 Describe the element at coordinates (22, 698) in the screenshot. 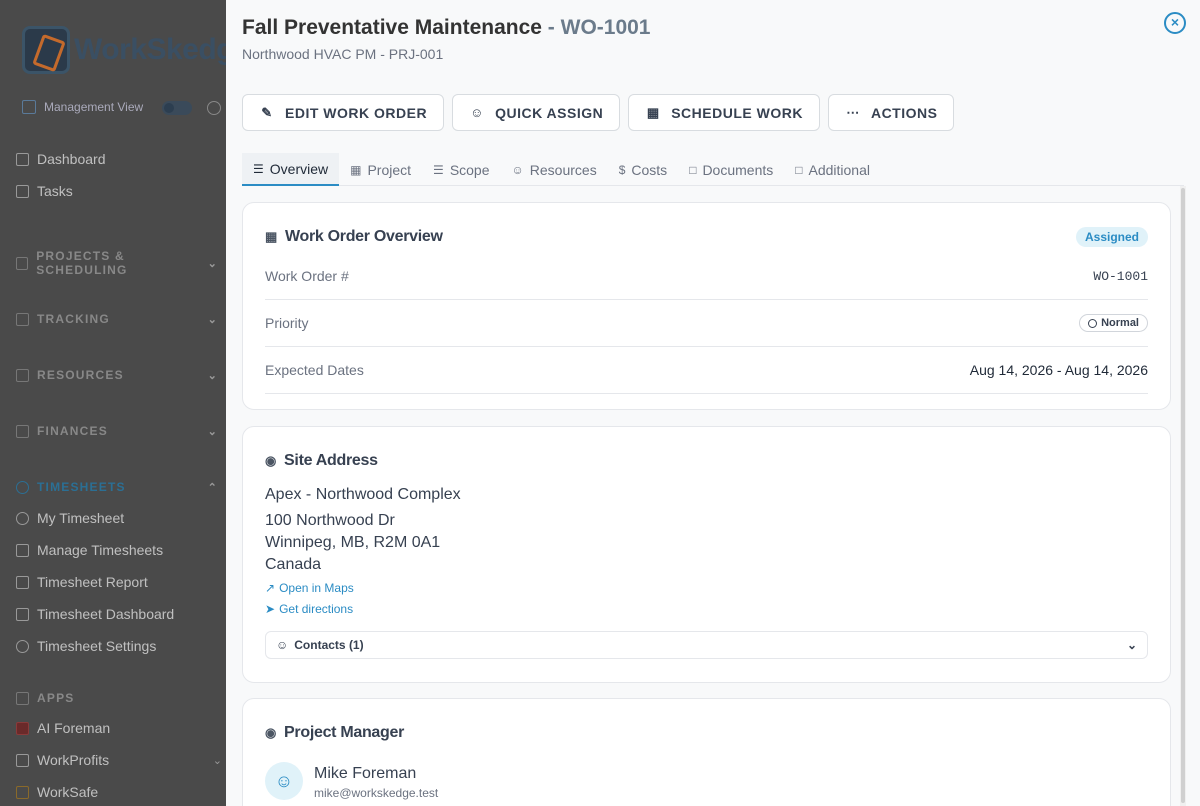

I see `apps-icon` at that location.